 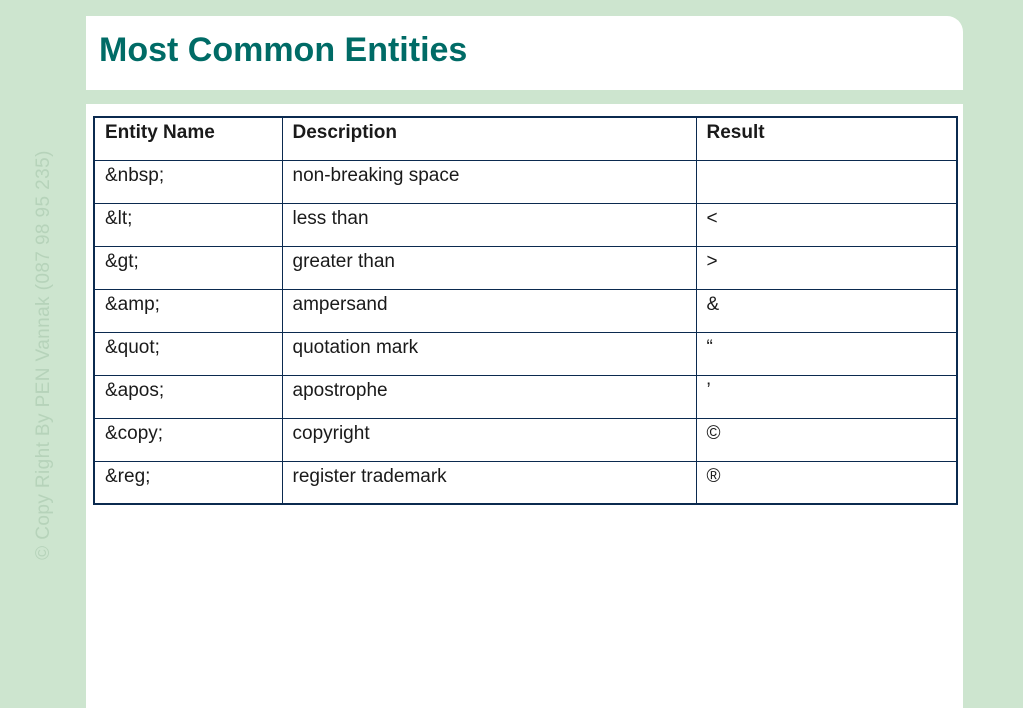 What do you see at coordinates (355, 347) in the screenshot?
I see `description-text: quotation mark` at bounding box center [355, 347].